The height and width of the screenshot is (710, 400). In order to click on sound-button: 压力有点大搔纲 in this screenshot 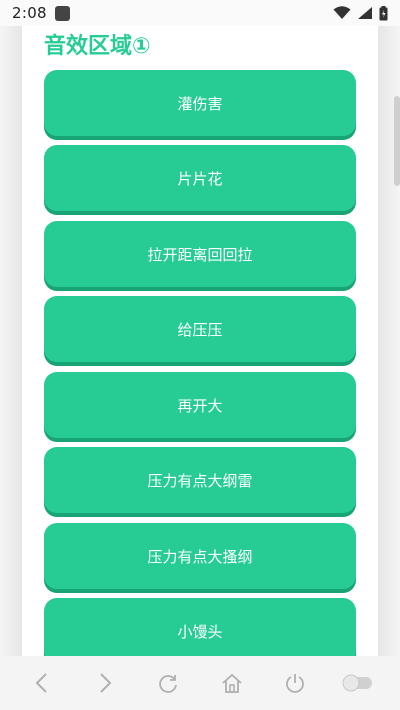, I will do `click(200, 556)`.